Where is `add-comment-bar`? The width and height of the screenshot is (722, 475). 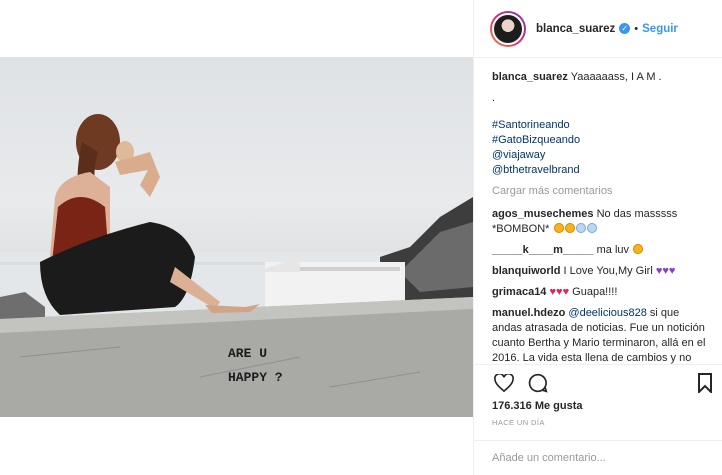 add-comment-bar is located at coordinates (598, 457).